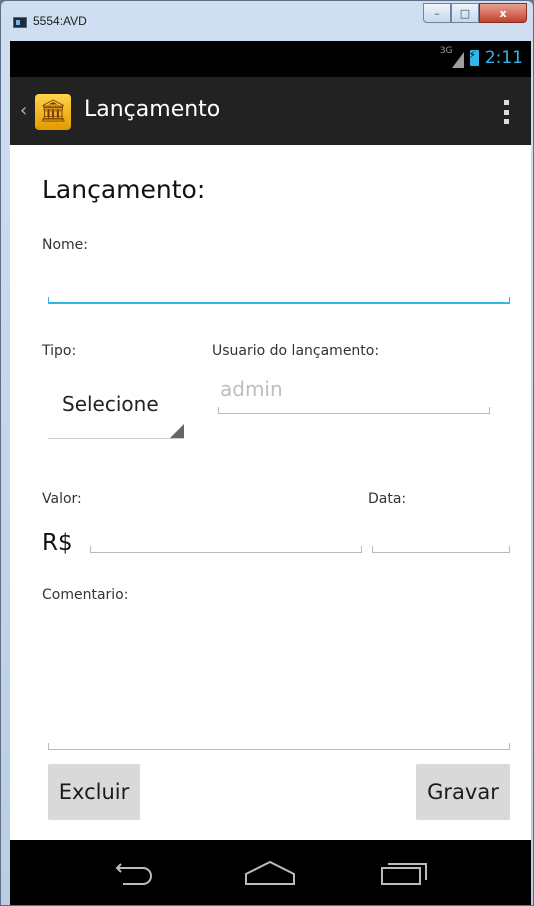 The image size is (534, 906). I want to click on comentario-label: Comentario:, so click(85, 595).